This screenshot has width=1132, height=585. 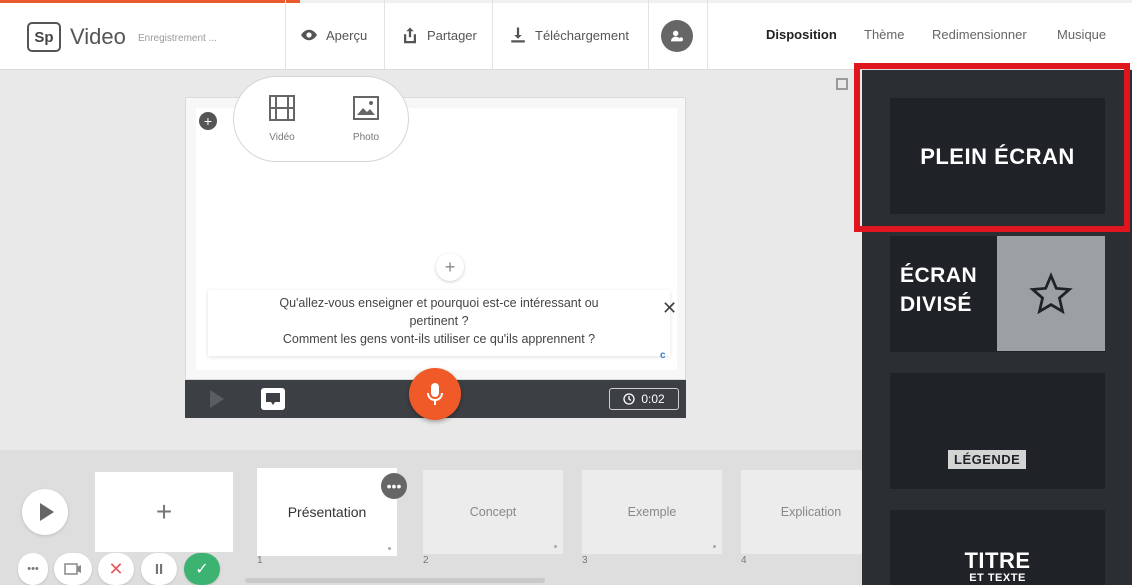 I want to click on player-controls: 0:02, so click(x=435, y=394).